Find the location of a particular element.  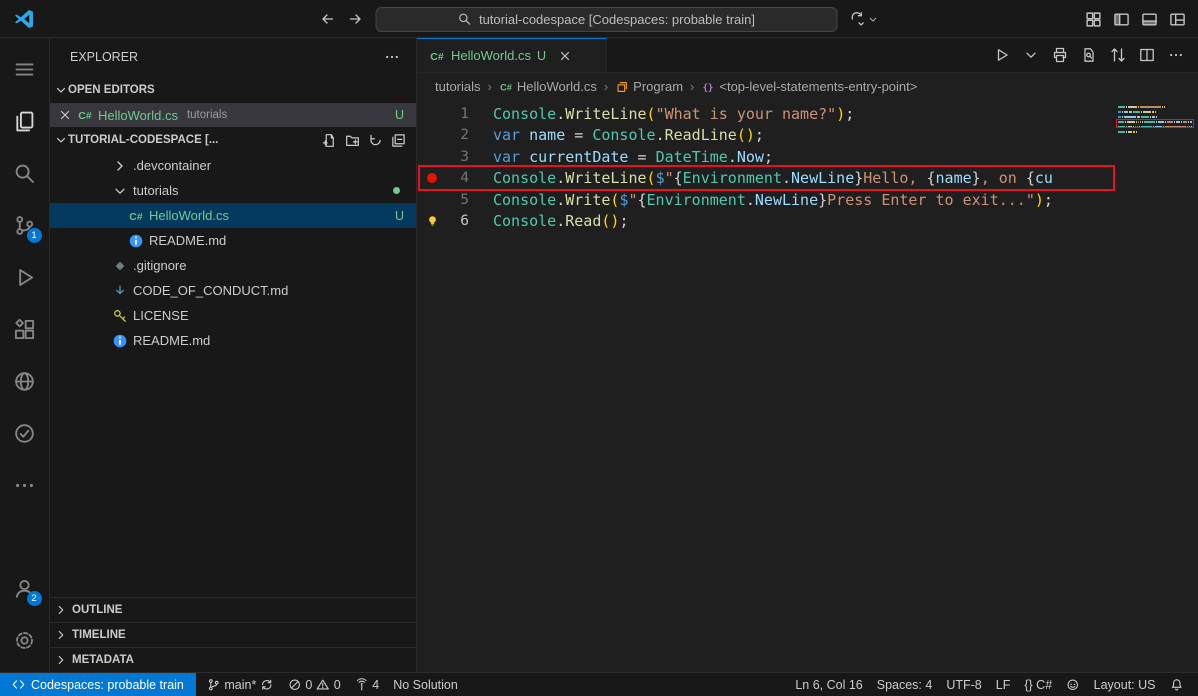

codespaces-menu-button is located at coordinates (864, 19).